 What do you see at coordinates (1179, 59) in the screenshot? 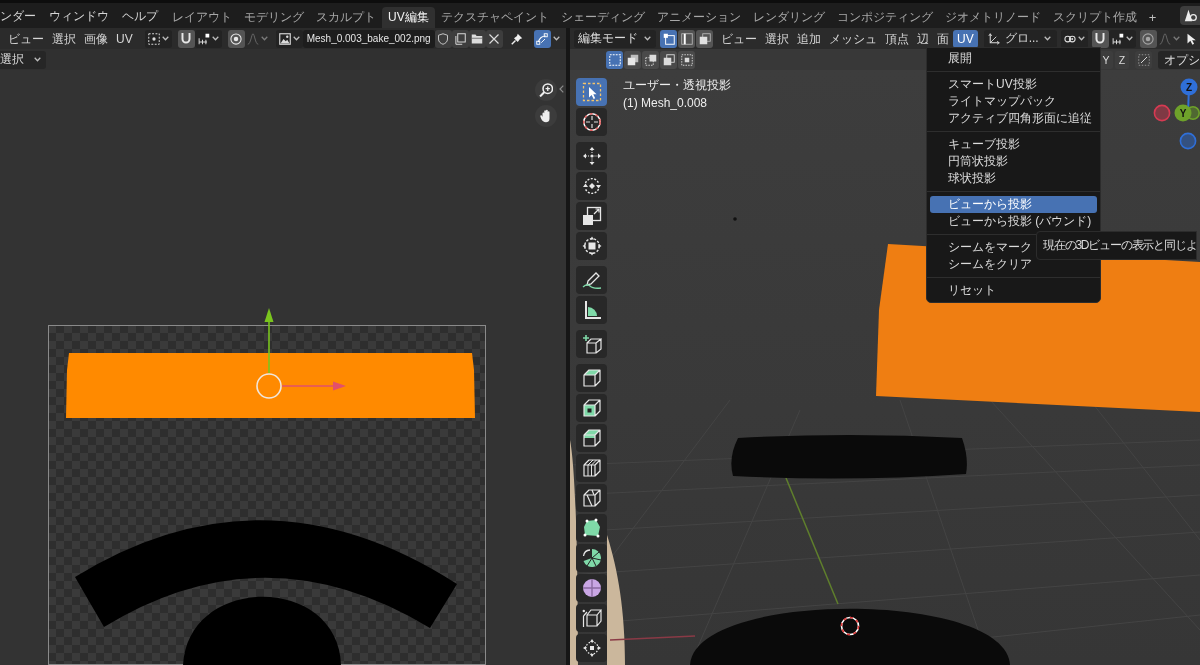
I see `options-dropdown: オプシ` at bounding box center [1179, 59].